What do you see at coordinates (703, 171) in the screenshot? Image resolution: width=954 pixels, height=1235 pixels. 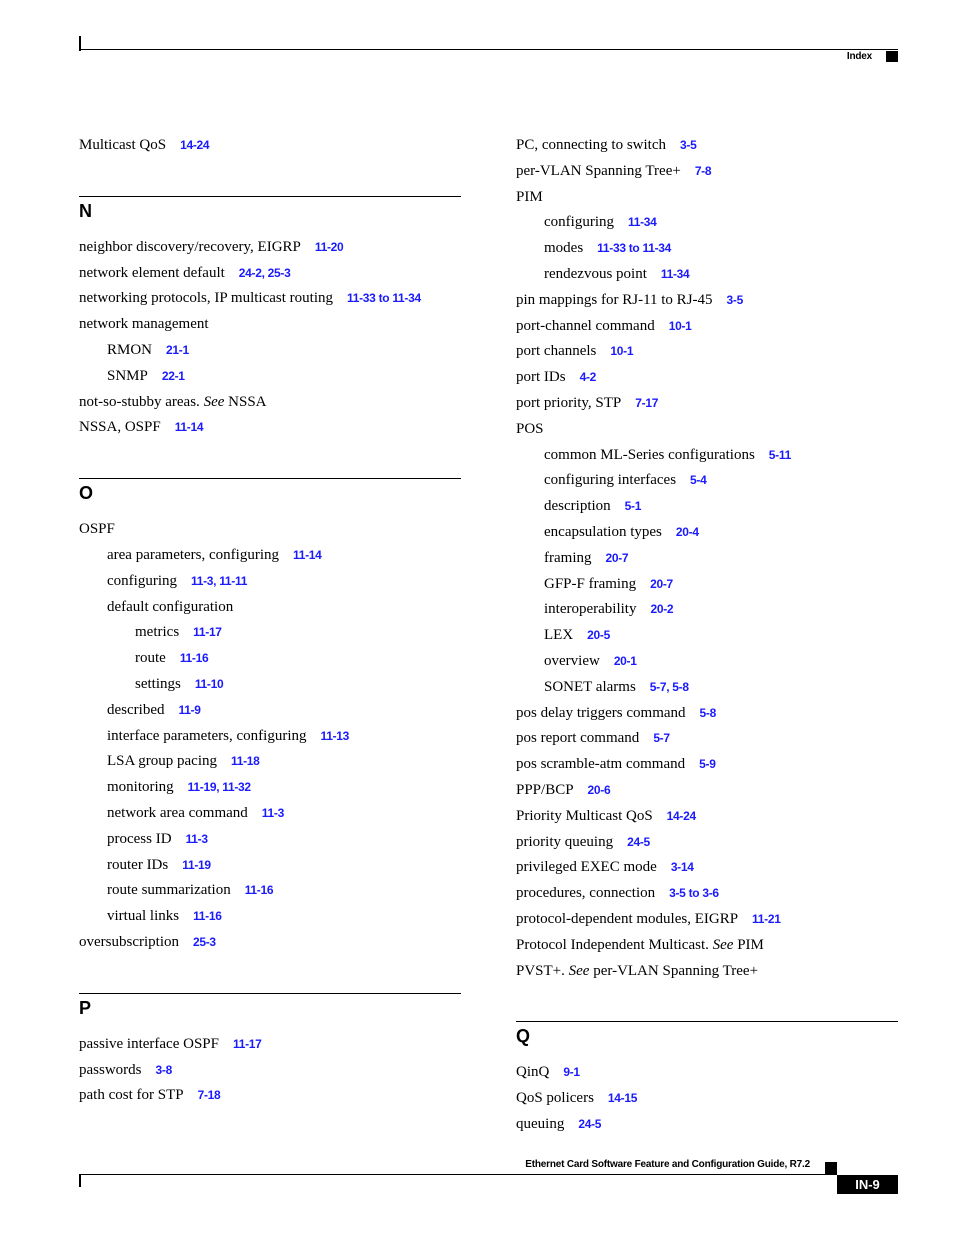 I see `page-reference-link: 7-8` at bounding box center [703, 171].